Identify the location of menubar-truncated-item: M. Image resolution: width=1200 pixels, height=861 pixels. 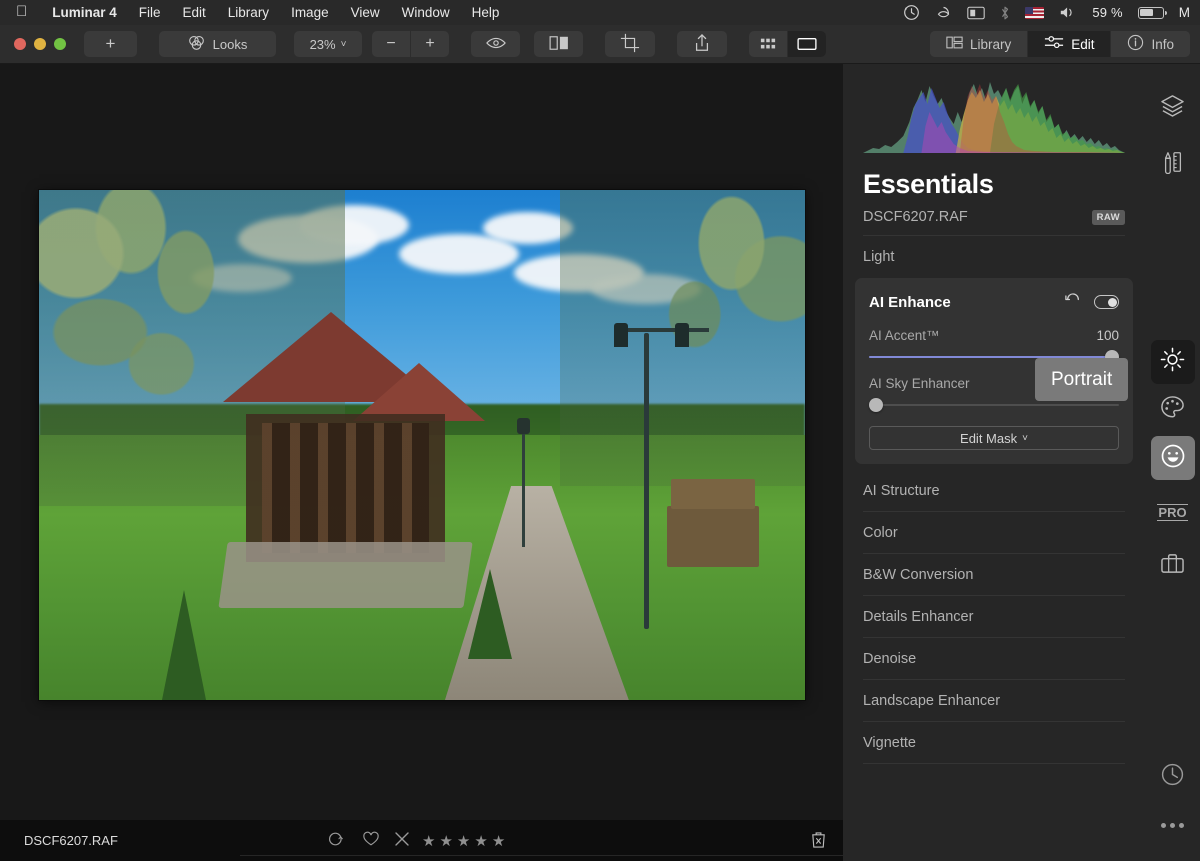
(1184, 12).